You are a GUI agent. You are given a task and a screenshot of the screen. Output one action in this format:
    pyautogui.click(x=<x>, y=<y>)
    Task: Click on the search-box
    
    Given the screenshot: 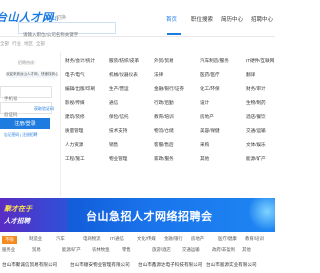 What is the action you would take?
    pyautogui.click(x=67, y=31)
    